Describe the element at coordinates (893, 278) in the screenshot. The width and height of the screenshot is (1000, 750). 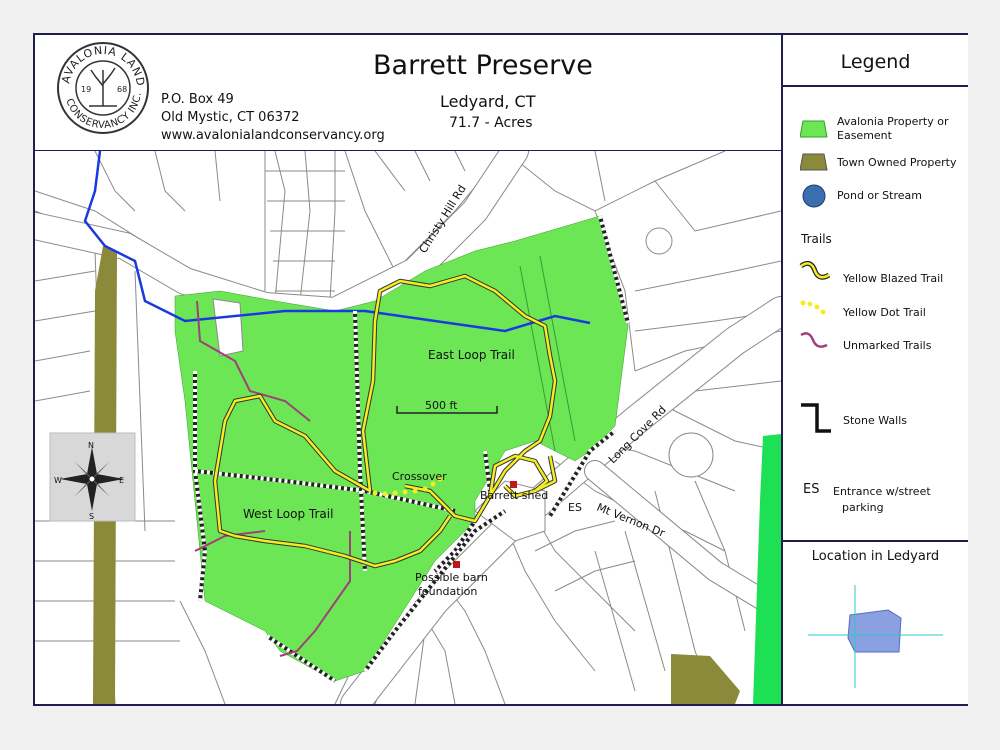
I see `legend-yellow-blazed-label: Yellow Blazed Trail` at that location.